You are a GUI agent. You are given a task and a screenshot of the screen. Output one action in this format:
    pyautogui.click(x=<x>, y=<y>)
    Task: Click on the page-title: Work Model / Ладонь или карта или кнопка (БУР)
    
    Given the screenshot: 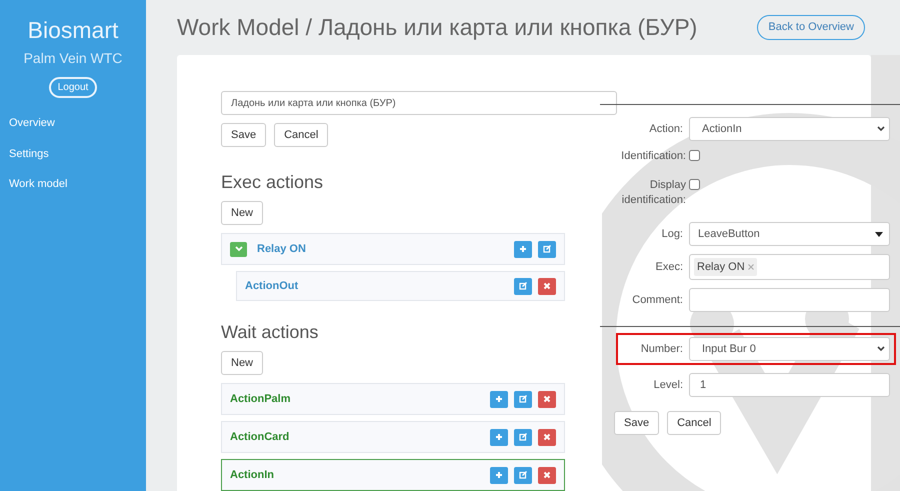 What is the action you would take?
    pyautogui.click(x=437, y=27)
    